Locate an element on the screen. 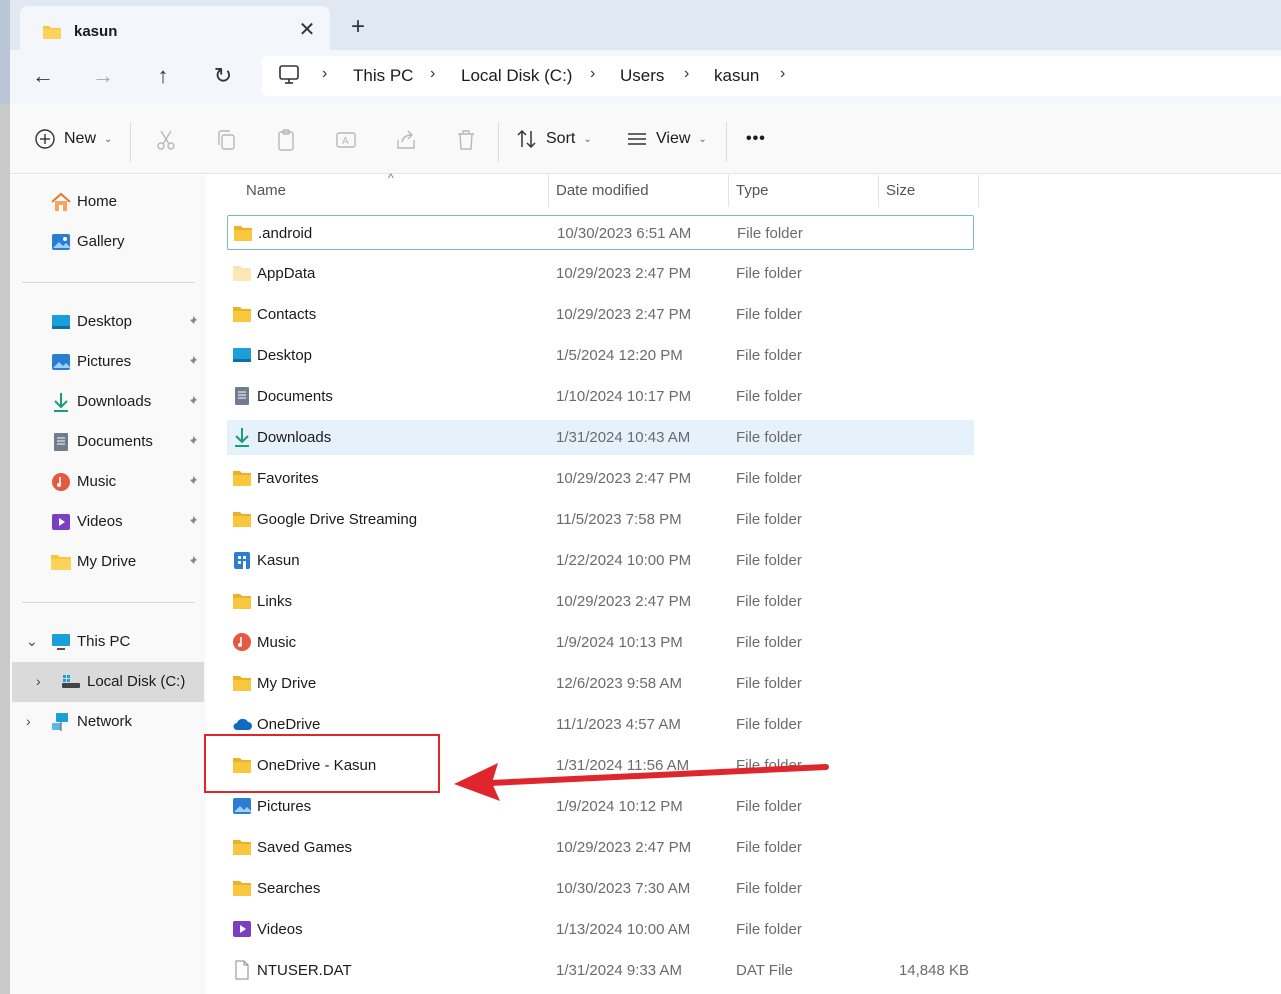 The image size is (1281, 994). annotation-arrow-icon is located at coordinates (641, 782).